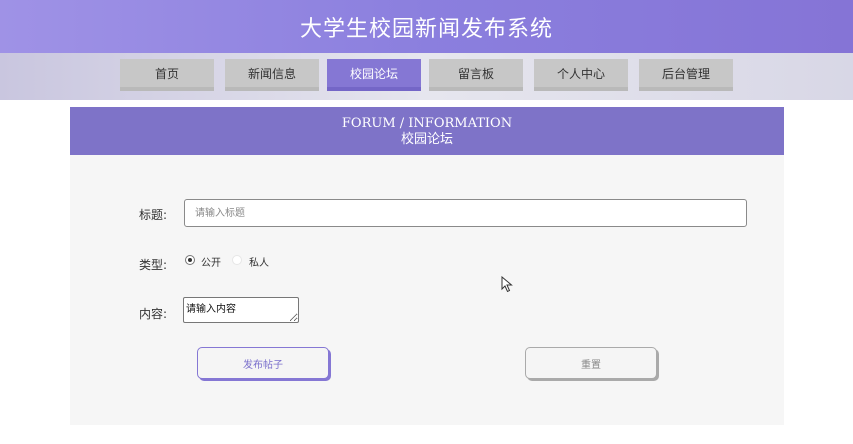 This screenshot has width=853, height=444. I want to click on title-label: 标题:, so click(153, 215).